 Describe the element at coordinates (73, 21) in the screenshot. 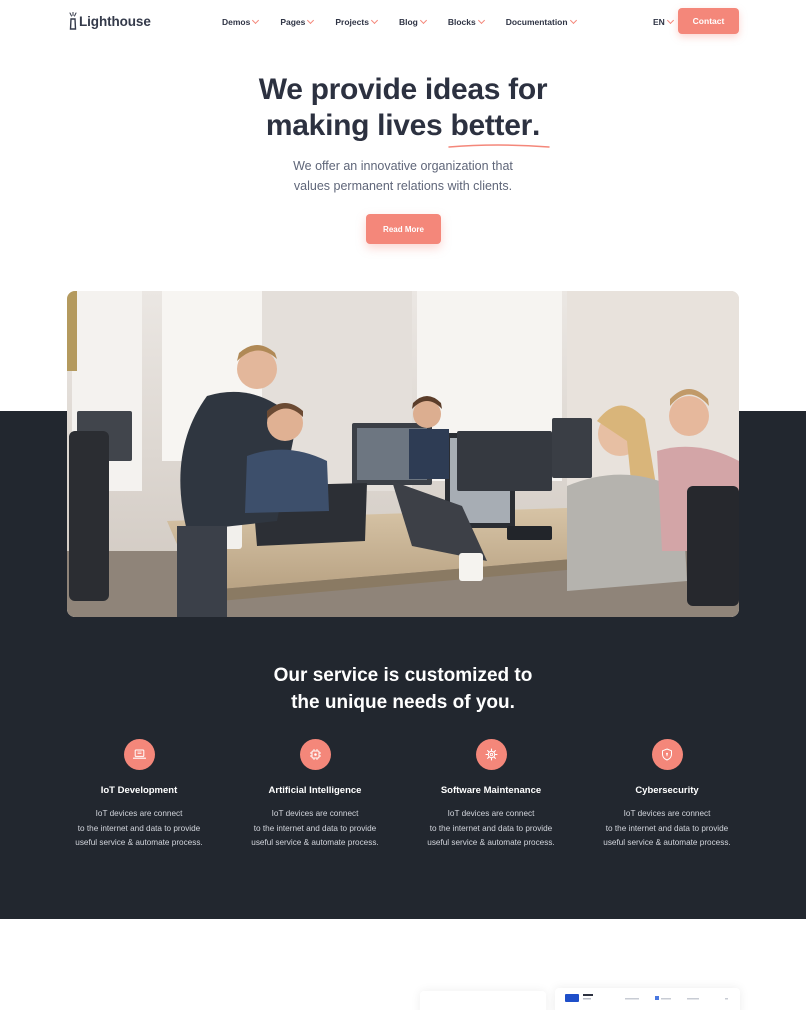

I see `lighthouse-icon` at that location.